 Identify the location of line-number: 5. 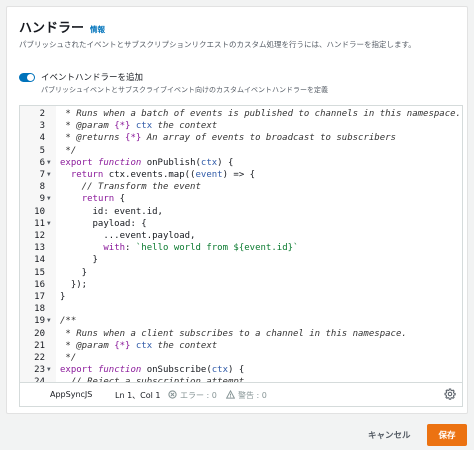
(42, 150).